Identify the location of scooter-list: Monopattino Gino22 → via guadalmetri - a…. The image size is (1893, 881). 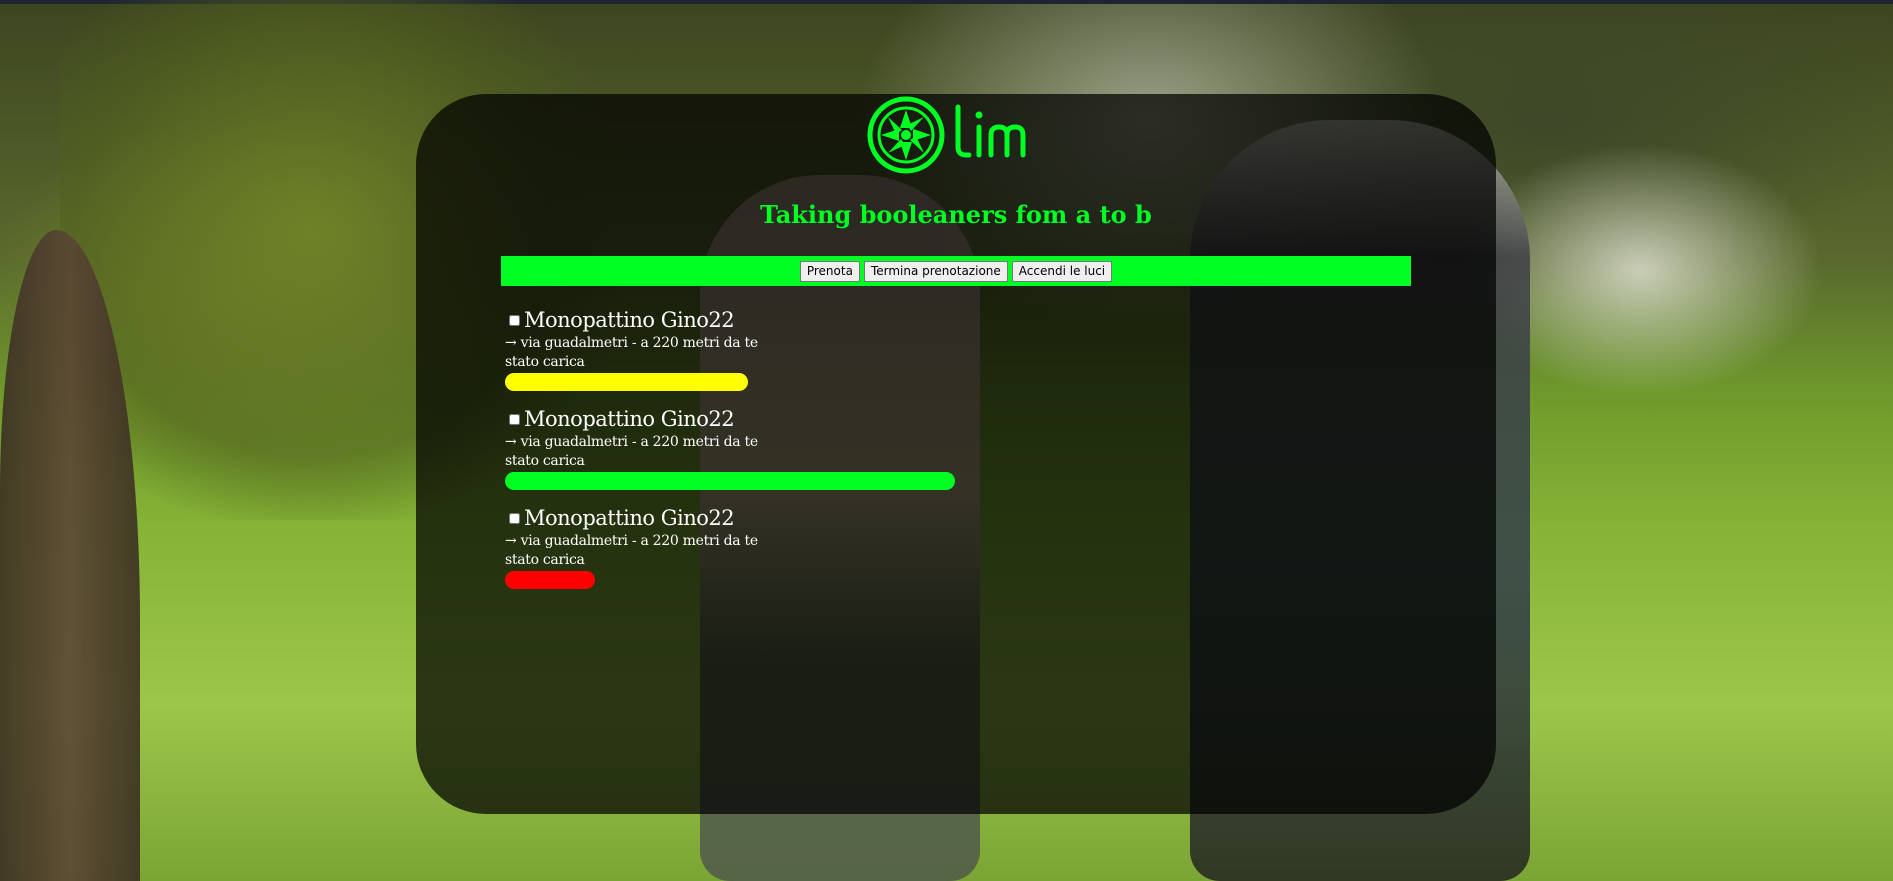
(855, 454).